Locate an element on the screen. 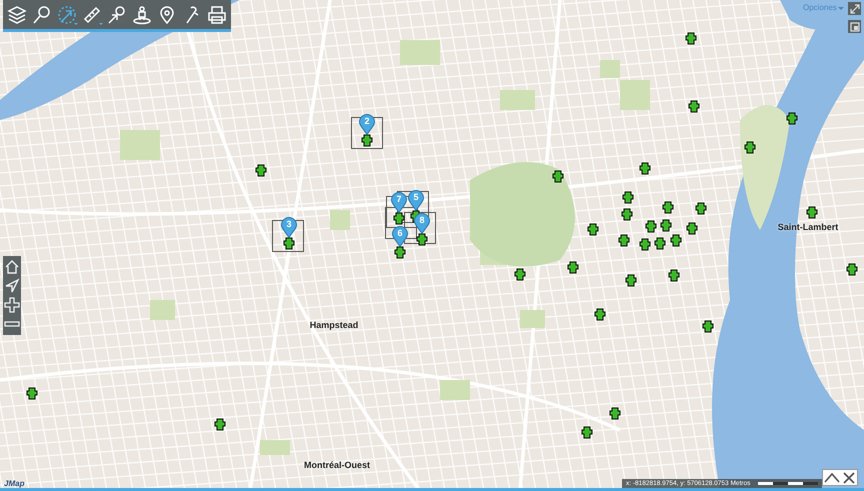  select-icon is located at coordinates (67, 14).